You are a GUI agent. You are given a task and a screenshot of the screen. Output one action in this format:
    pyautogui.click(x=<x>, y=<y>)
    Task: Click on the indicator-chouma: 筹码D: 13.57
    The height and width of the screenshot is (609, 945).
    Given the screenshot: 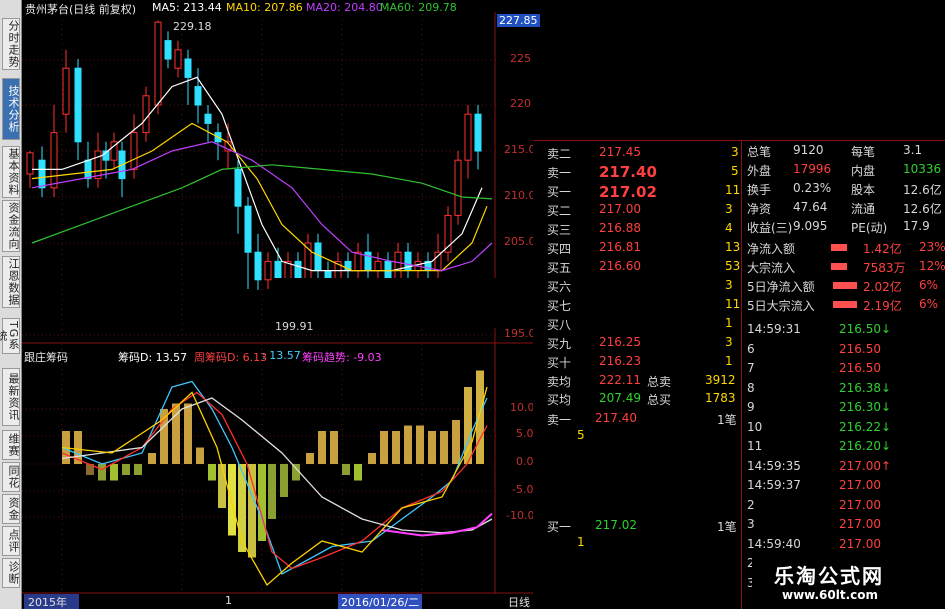 What is the action you would take?
    pyautogui.click(x=153, y=357)
    